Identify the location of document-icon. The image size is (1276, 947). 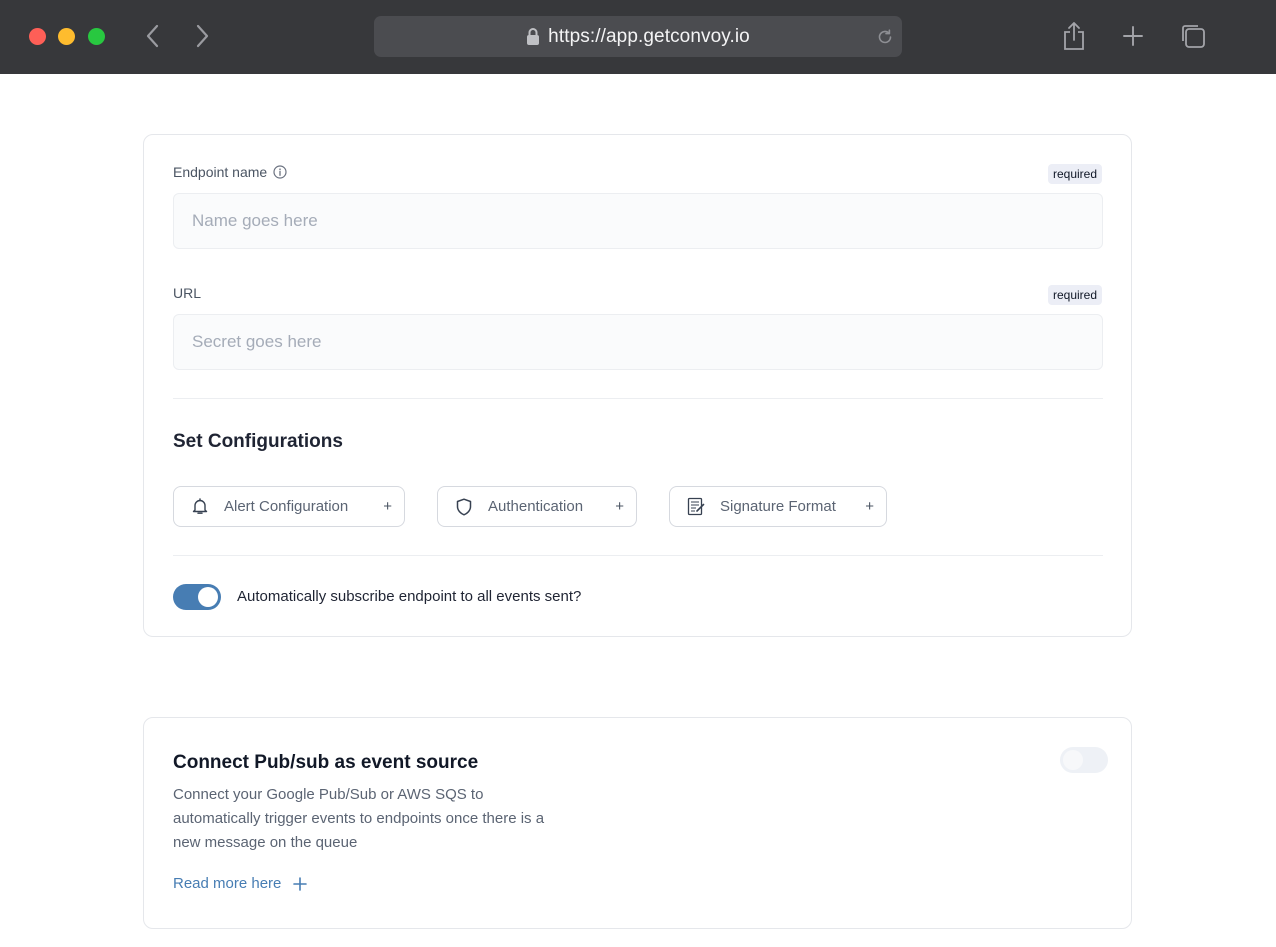
(696, 506).